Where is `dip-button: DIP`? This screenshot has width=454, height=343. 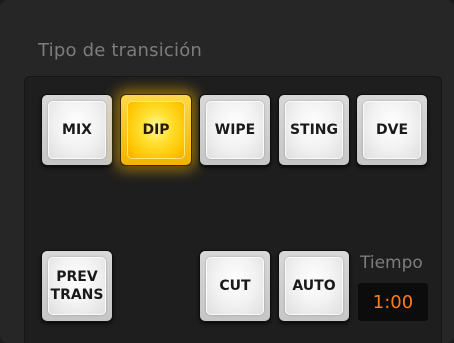 dip-button: DIP is located at coordinates (156, 130).